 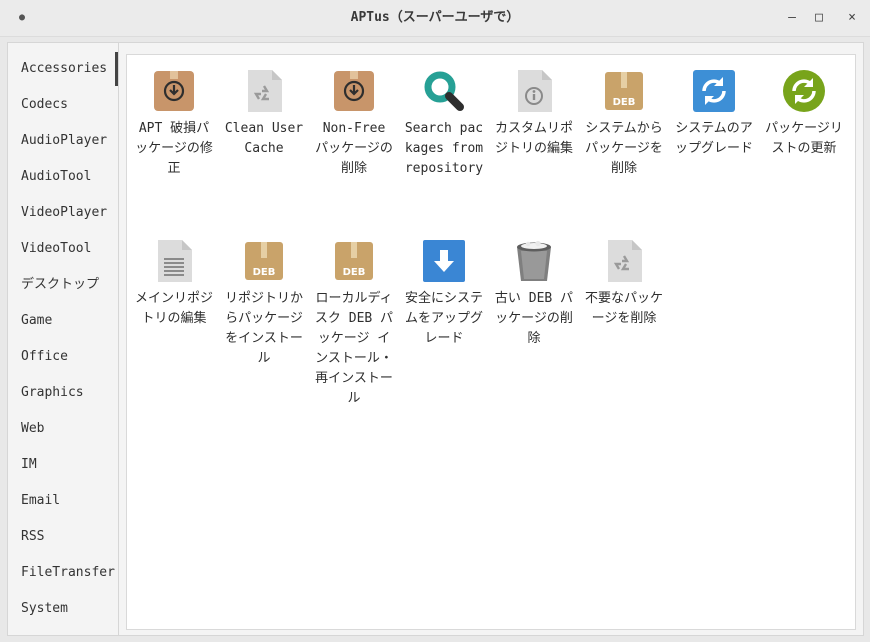 What do you see at coordinates (29, 465) in the screenshot?
I see `sidebar-item-im: IM` at bounding box center [29, 465].